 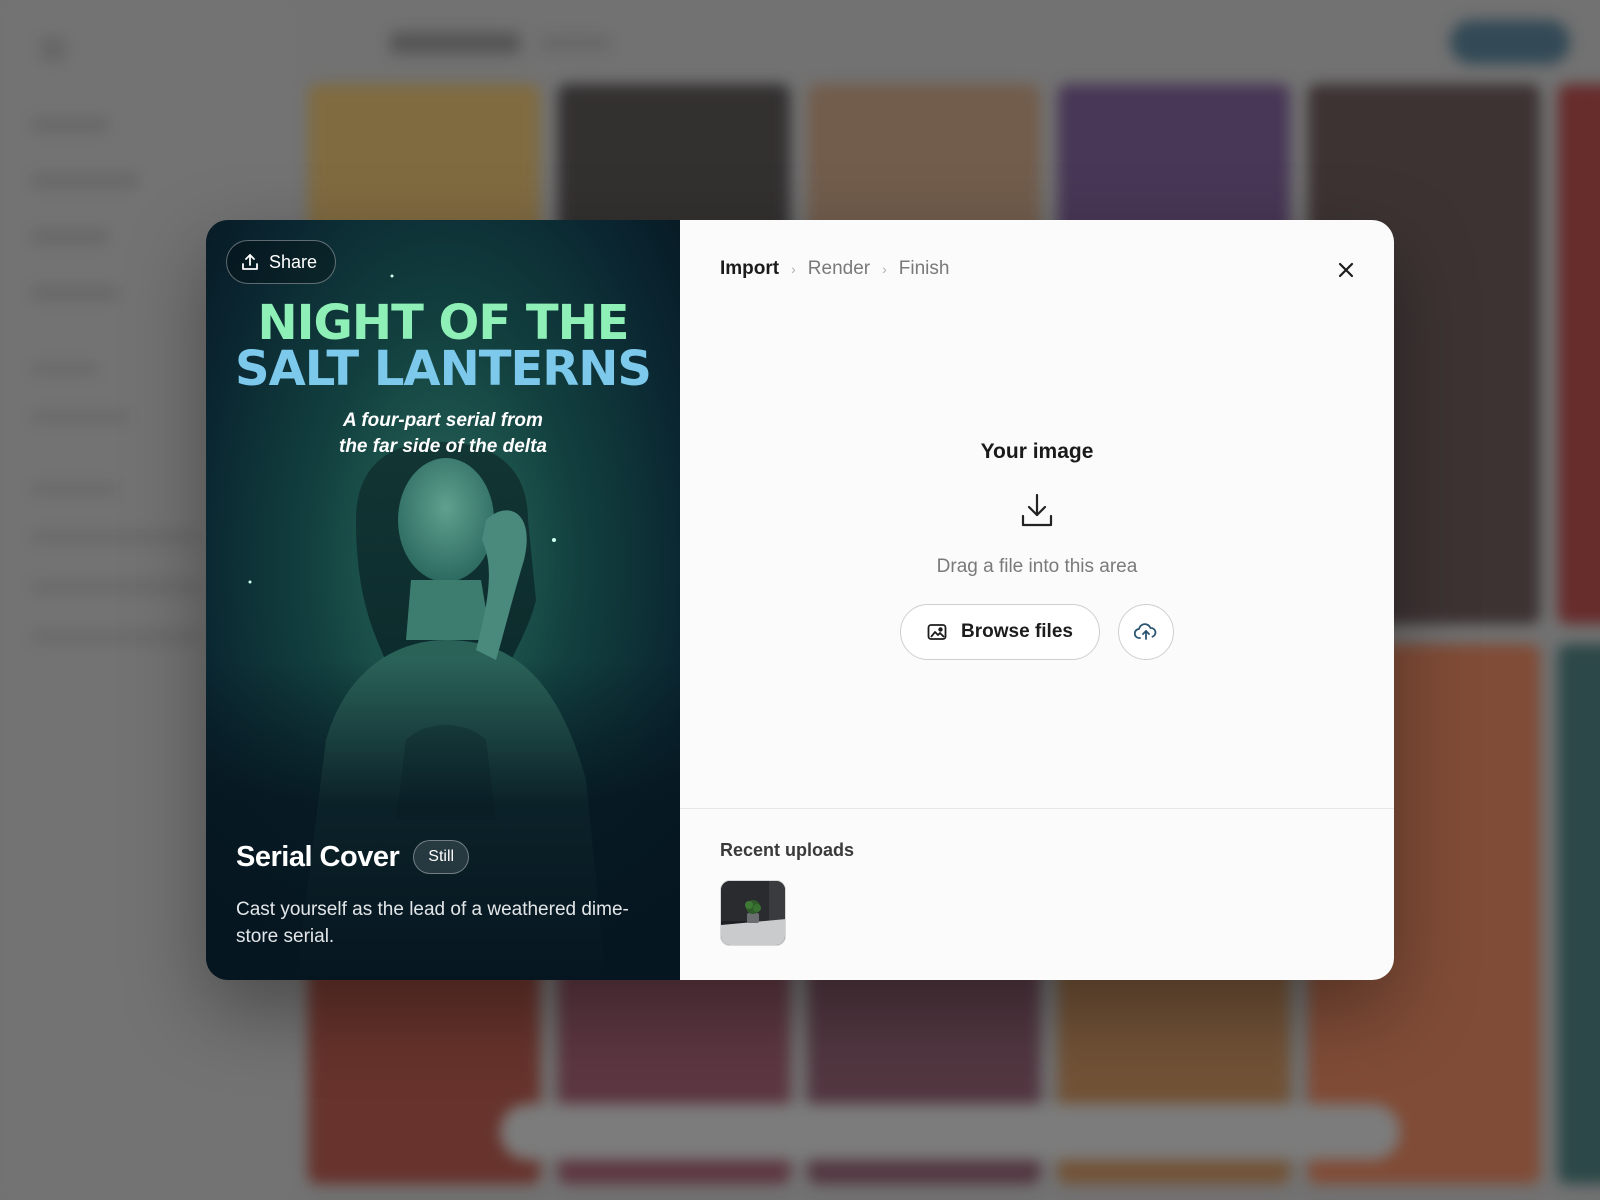 I want to click on browse-files-label: Browse files, so click(x=1017, y=631).